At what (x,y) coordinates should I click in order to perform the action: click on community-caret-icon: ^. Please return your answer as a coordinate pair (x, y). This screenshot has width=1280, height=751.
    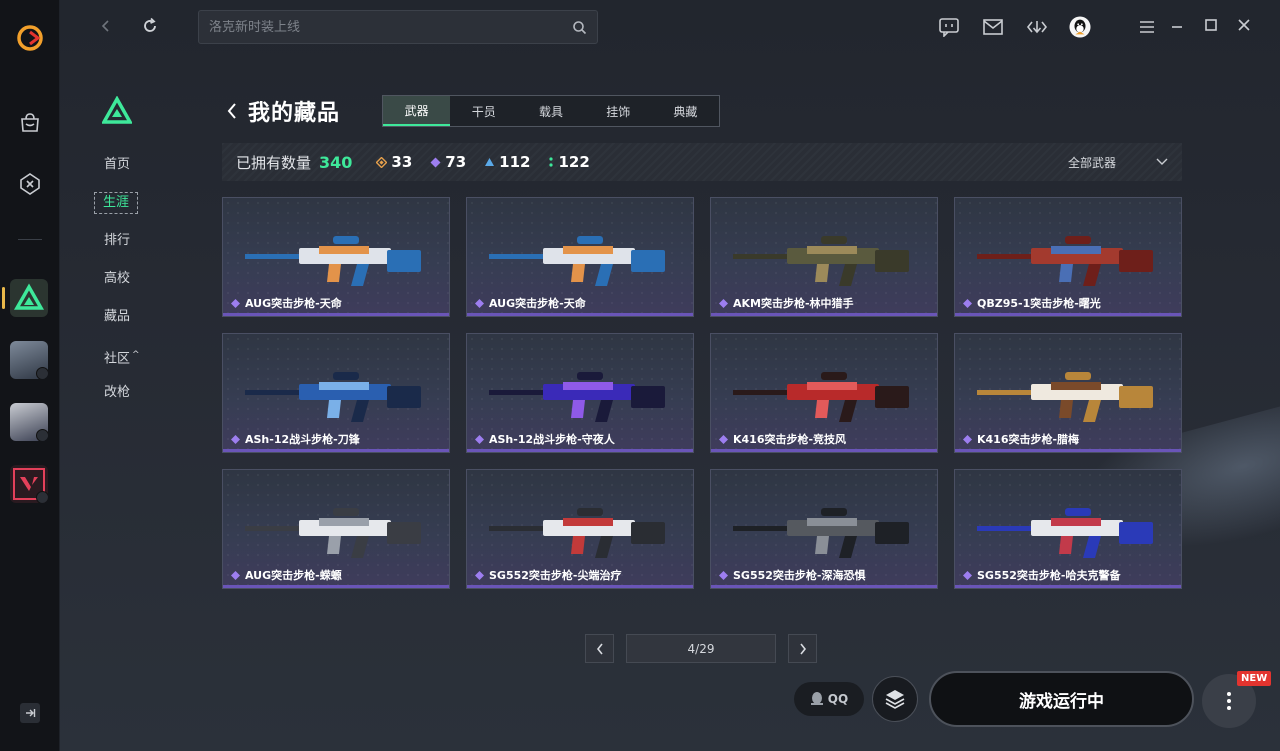
    Looking at the image, I should click on (136, 355).